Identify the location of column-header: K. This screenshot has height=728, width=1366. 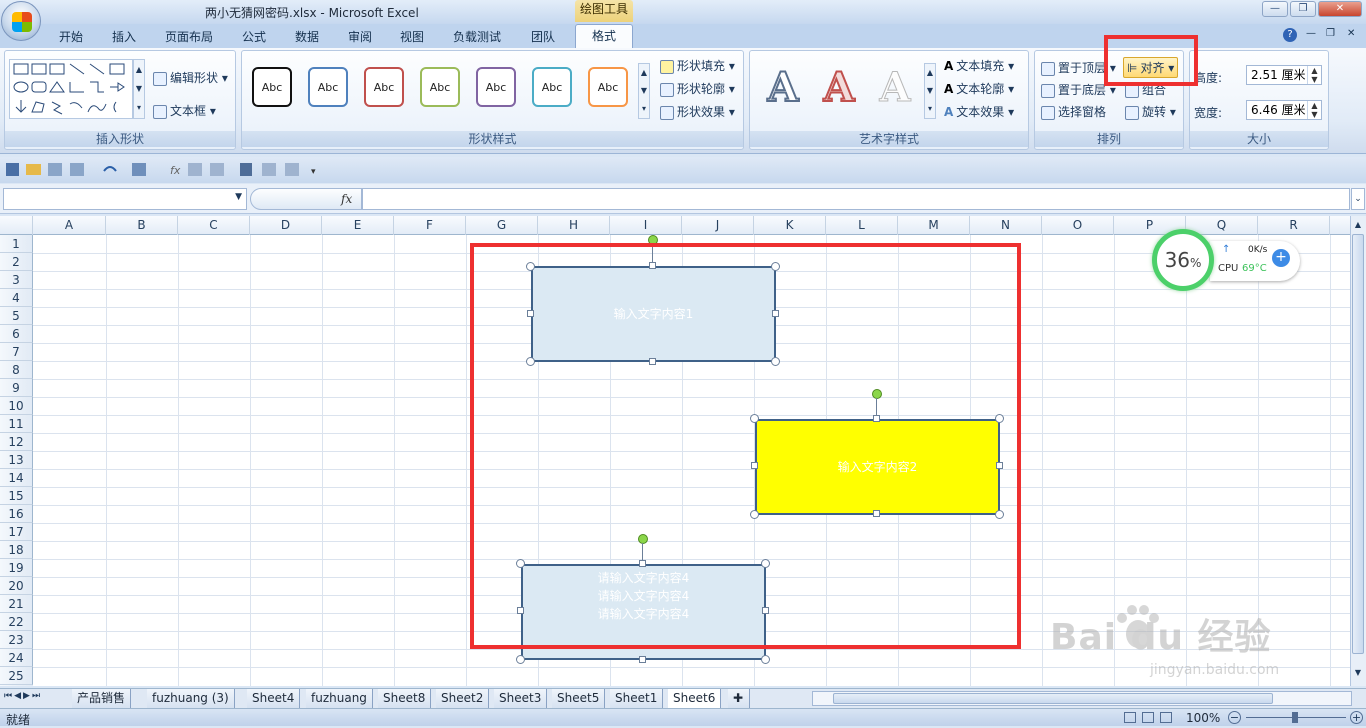
(790, 225).